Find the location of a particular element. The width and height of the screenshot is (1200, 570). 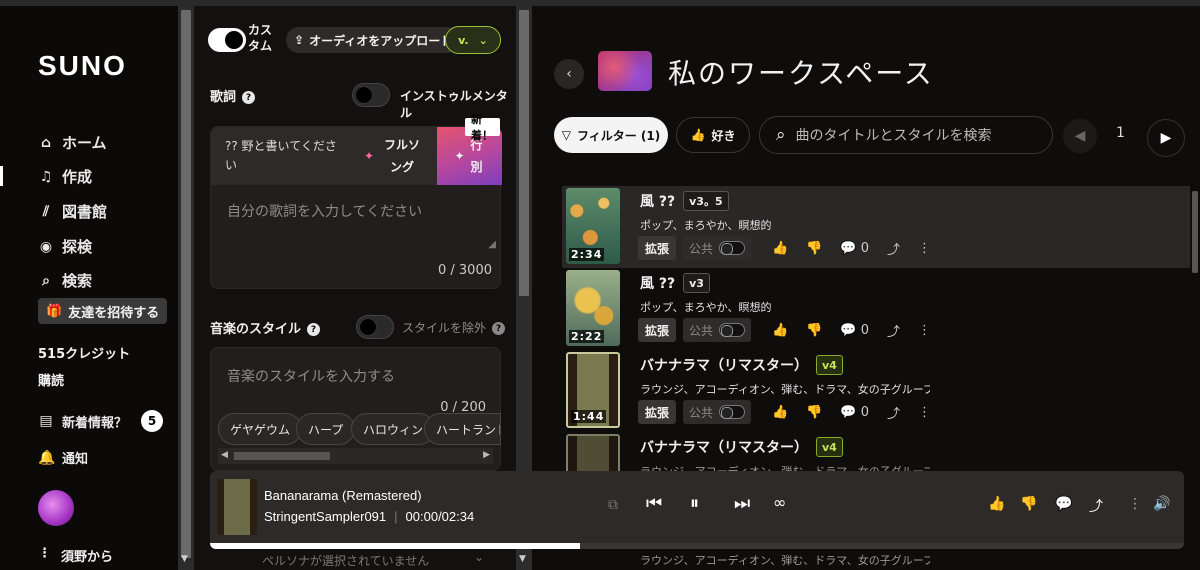

resize-handle-icon: ◢ is located at coordinates (492, 244).